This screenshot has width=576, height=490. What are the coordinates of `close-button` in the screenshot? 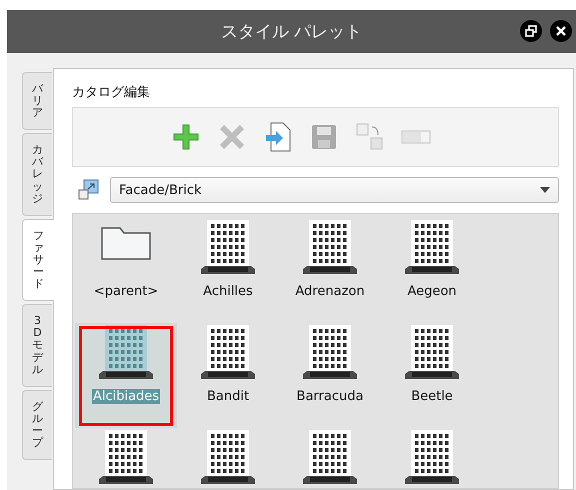 It's located at (561, 31).